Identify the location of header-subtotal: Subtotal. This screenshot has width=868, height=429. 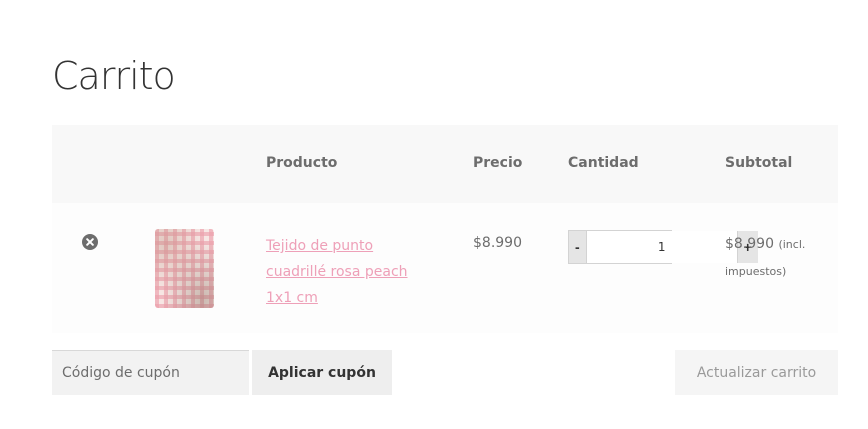
(759, 163).